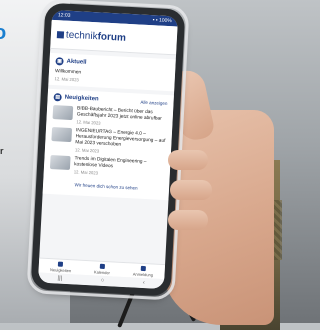  What do you see at coordinates (59, 61) in the screenshot?
I see `calendar-icon: ▣` at bounding box center [59, 61].